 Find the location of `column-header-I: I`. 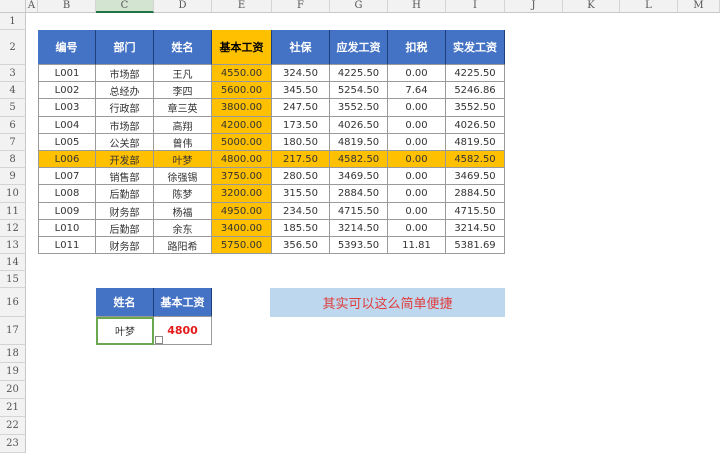

column-header-I: I is located at coordinates (475, 6).